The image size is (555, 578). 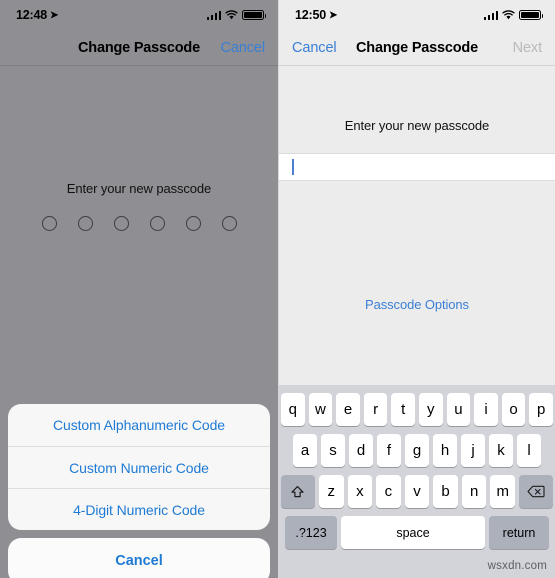 I want to click on key-f: f, so click(x=389, y=450).